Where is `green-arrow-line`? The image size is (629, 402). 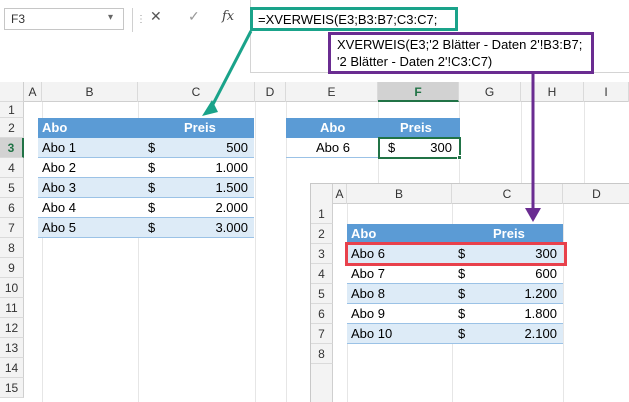
green-arrow-line is located at coordinates (230, 70).